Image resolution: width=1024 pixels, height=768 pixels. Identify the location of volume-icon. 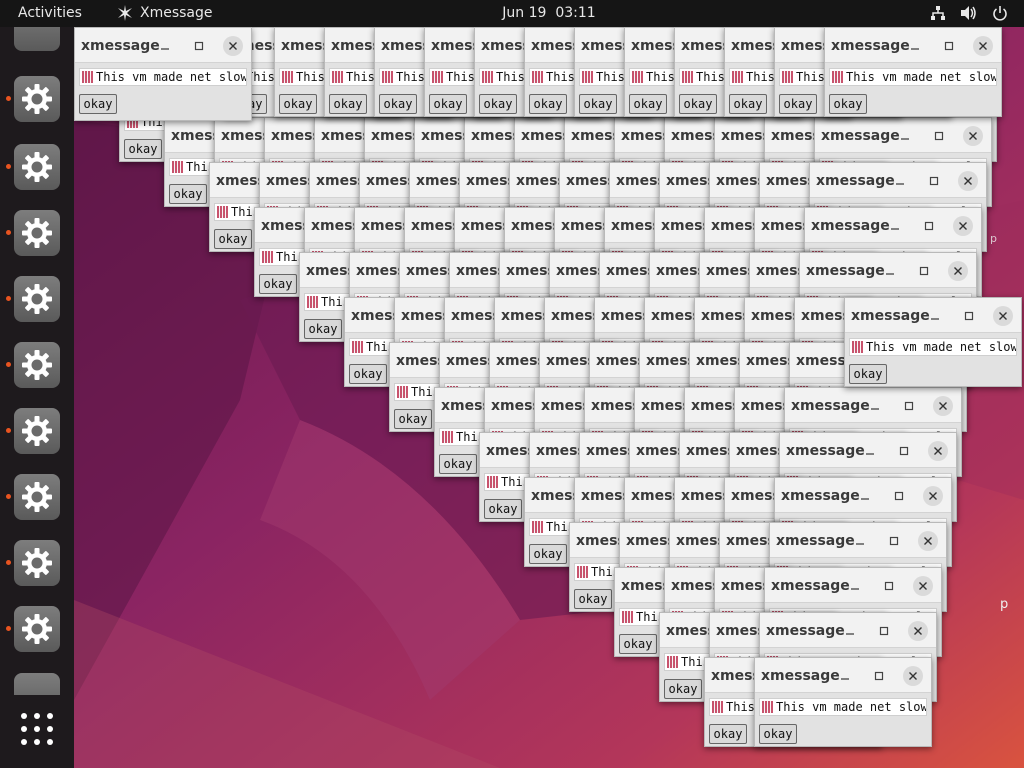
(969, 13).